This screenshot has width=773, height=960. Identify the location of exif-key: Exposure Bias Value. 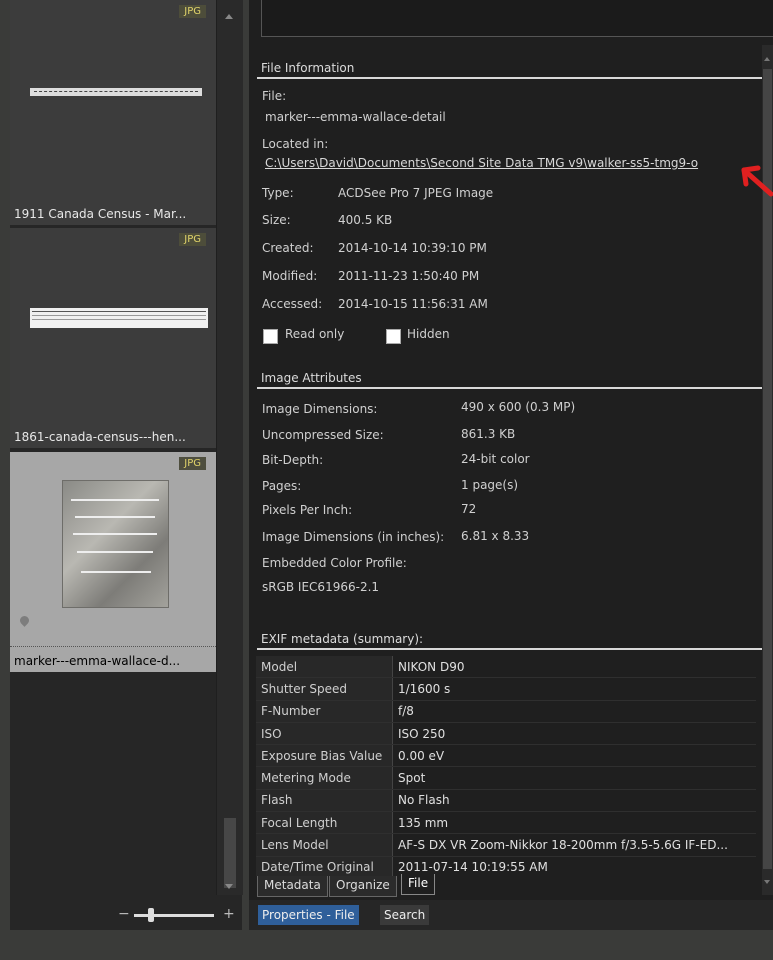
(324, 756).